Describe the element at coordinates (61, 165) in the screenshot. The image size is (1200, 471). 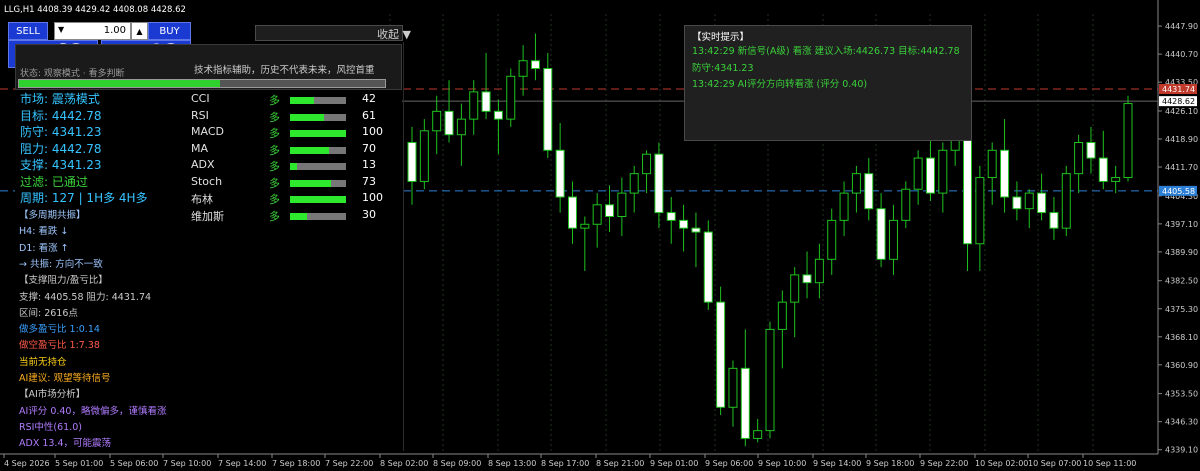
I see `status-row: 支撑: 4341.23` at that location.